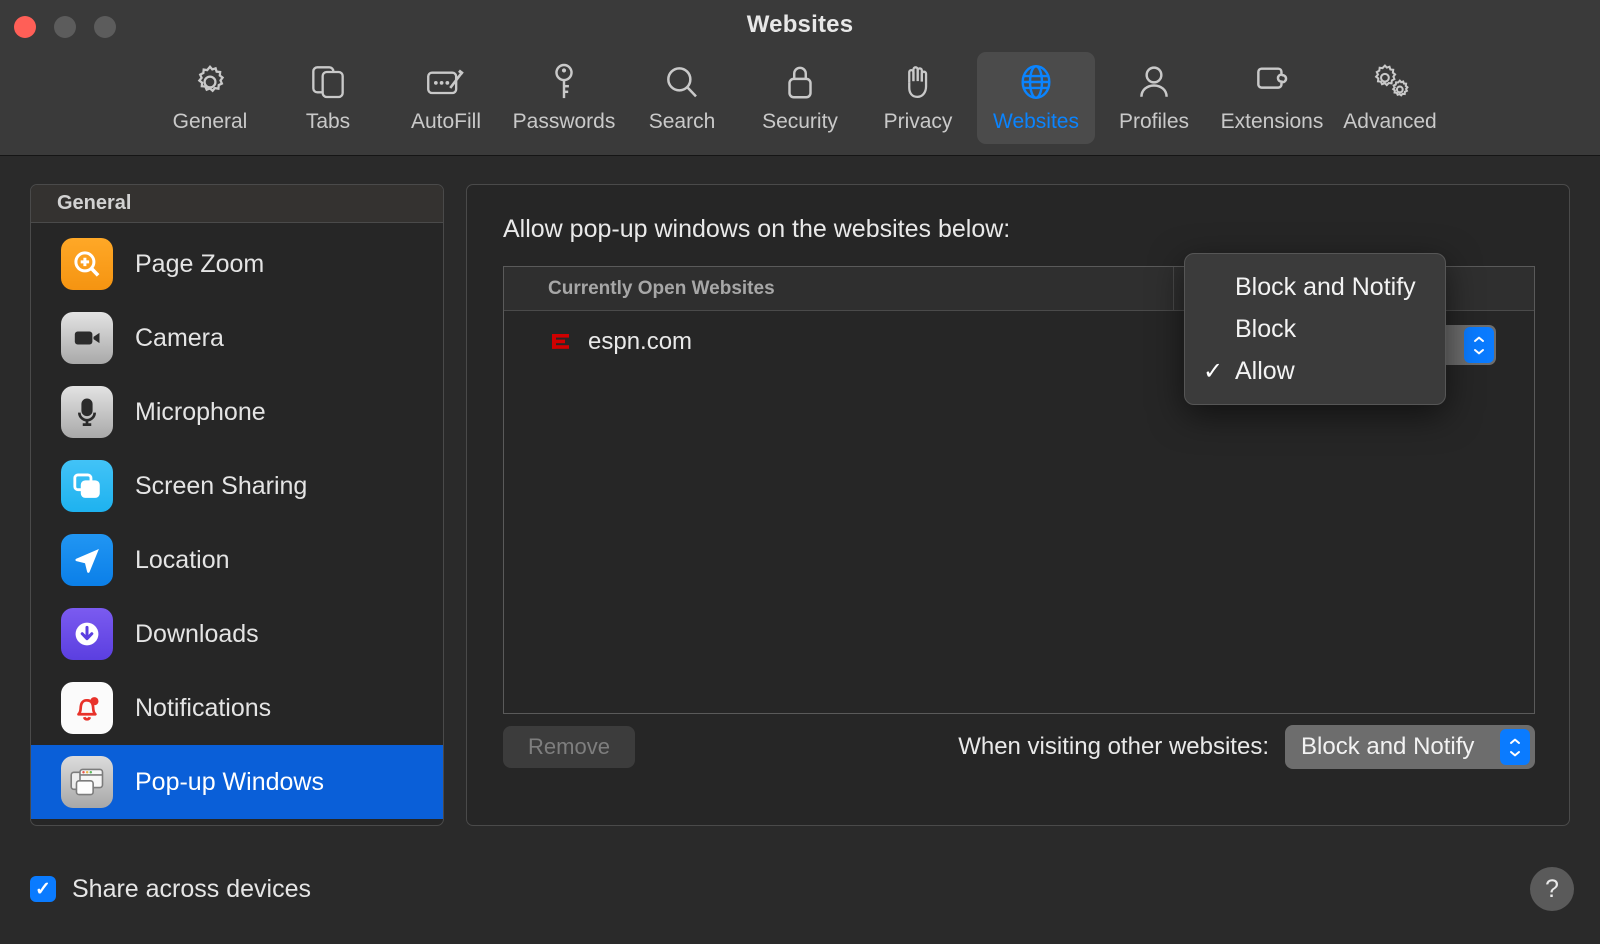 The image size is (1600, 944). What do you see at coordinates (87, 708) in the screenshot?
I see `notifications-icon` at bounding box center [87, 708].